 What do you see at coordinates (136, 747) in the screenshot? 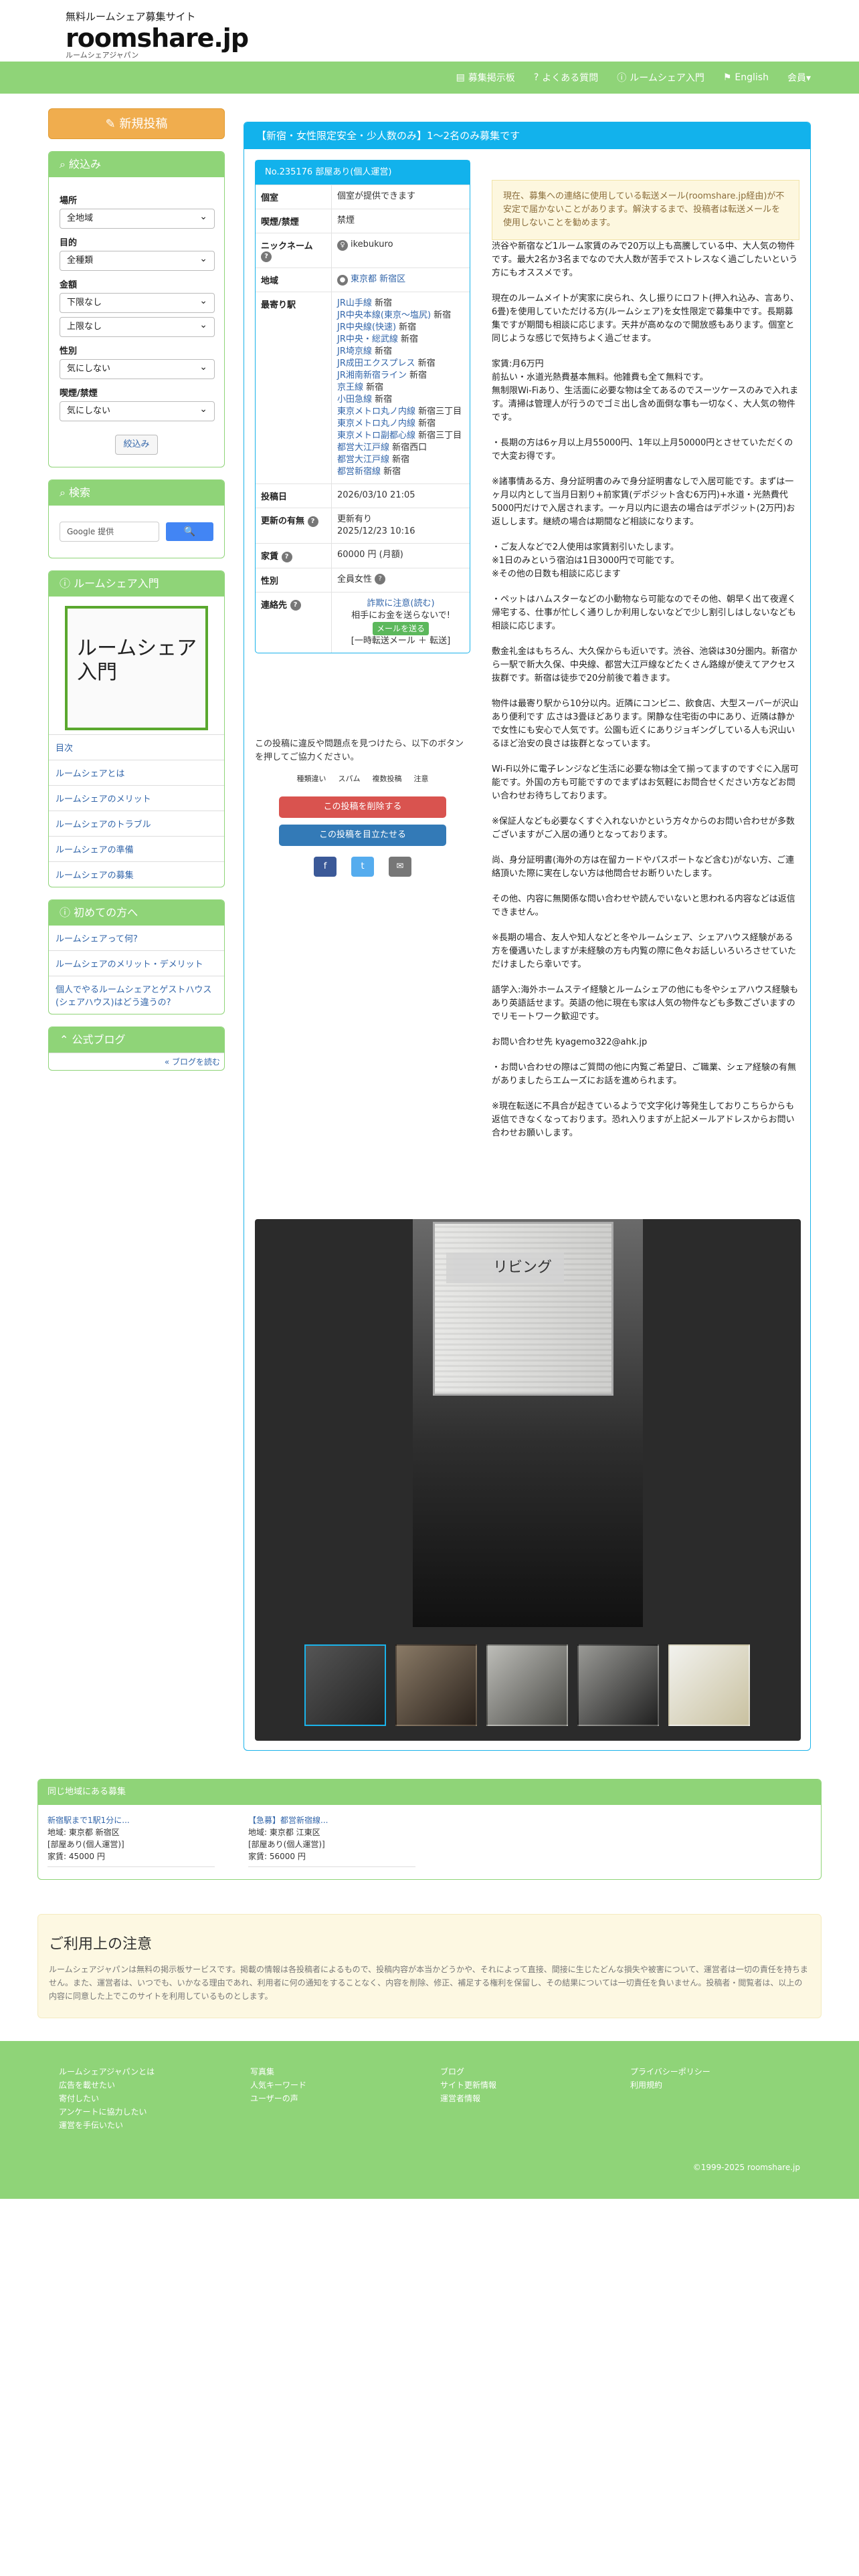
I see `intro-link-toc: 目次` at bounding box center [136, 747].